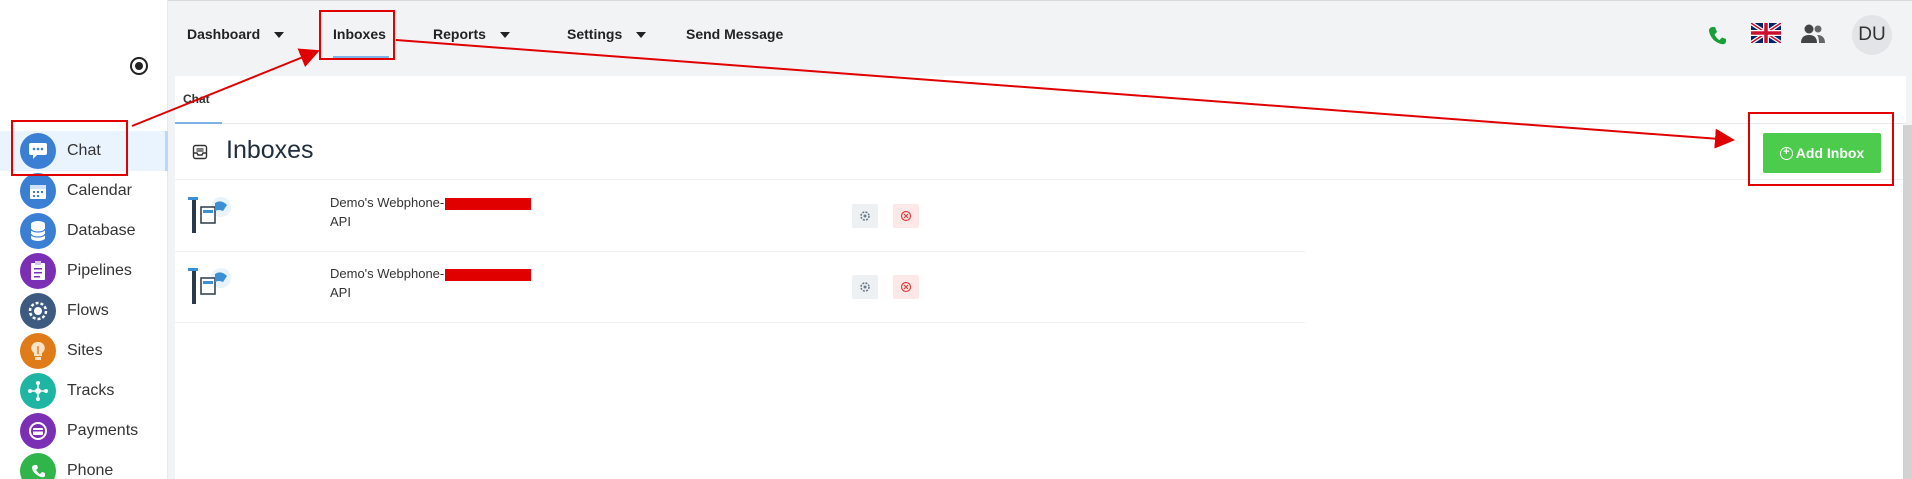  What do you see at coordinates (1872, 35) in the screenshot?
I see `avatar: DU` at bounding box center [1872, 35].